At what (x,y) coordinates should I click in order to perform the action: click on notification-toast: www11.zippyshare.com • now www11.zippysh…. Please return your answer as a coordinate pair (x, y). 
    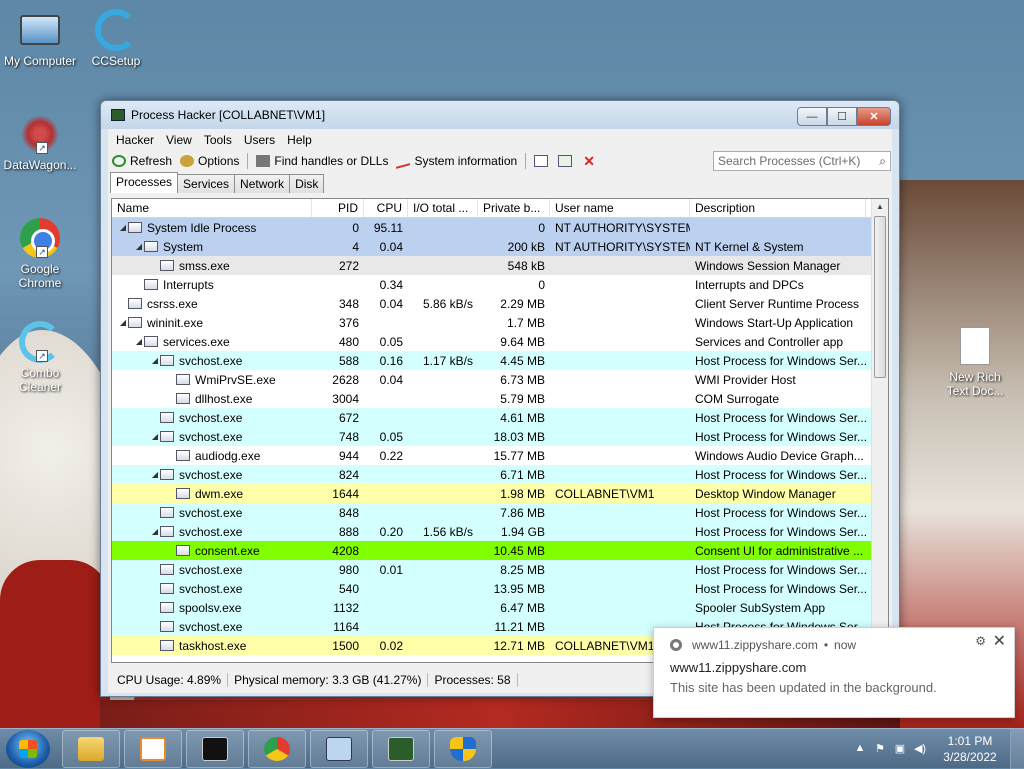
    Looking at the image, I should click on (834, 672).